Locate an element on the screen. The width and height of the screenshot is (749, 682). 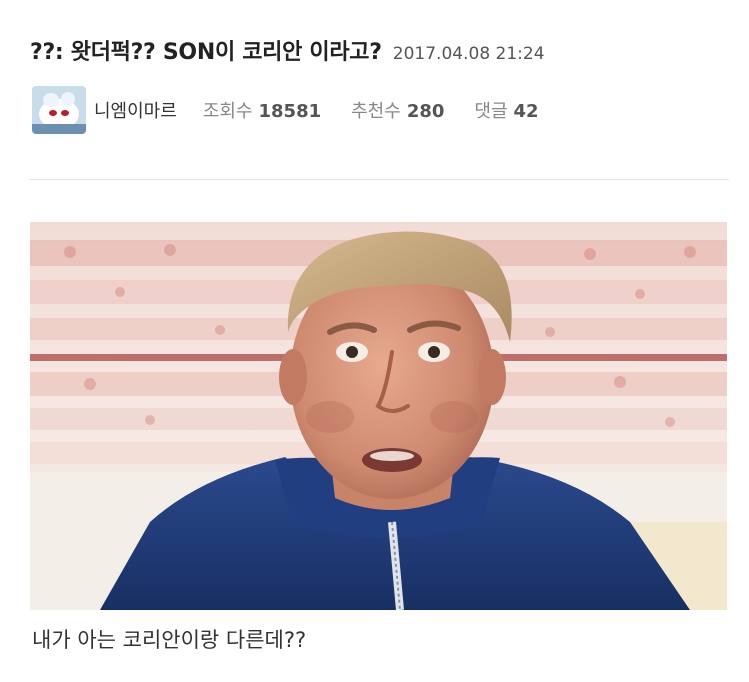
post-title: ??: 왓더퍽?? SON이 코리안 이라고? is located at coordinates (206, 52).